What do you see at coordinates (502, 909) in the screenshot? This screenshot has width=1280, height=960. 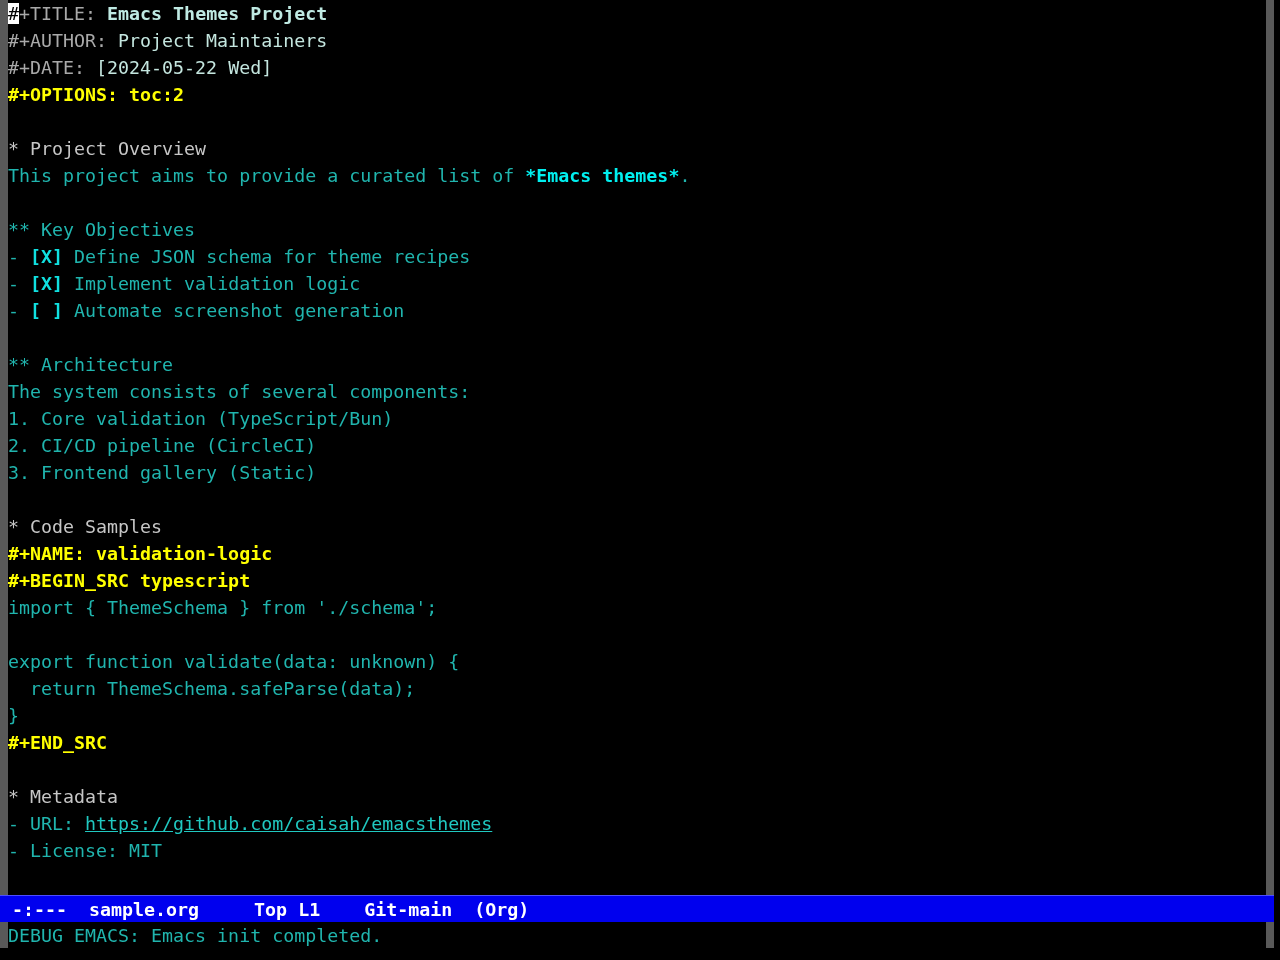 I see `major-mode: (Org)` at bounding box center [502, 909].